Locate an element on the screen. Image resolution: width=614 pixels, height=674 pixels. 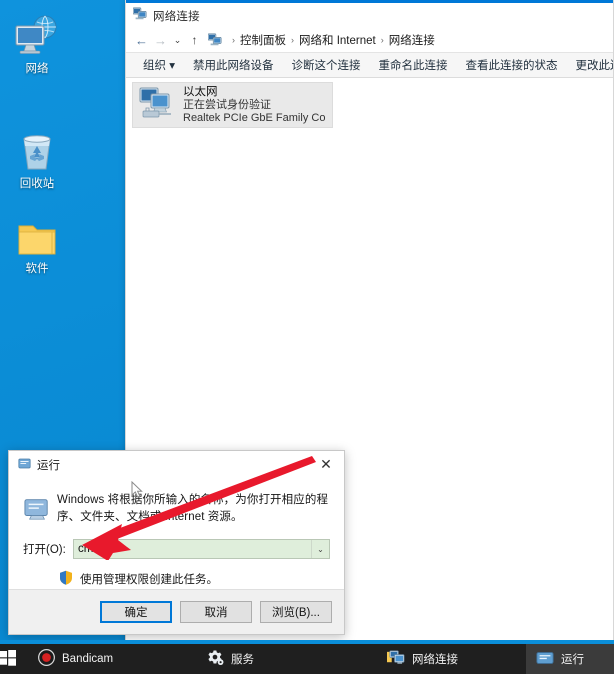
address-bar: ← → ⌄ ↑ › 控制面板 › 网络和 Internet › 网络连接 is located at coordinates (369, 40).